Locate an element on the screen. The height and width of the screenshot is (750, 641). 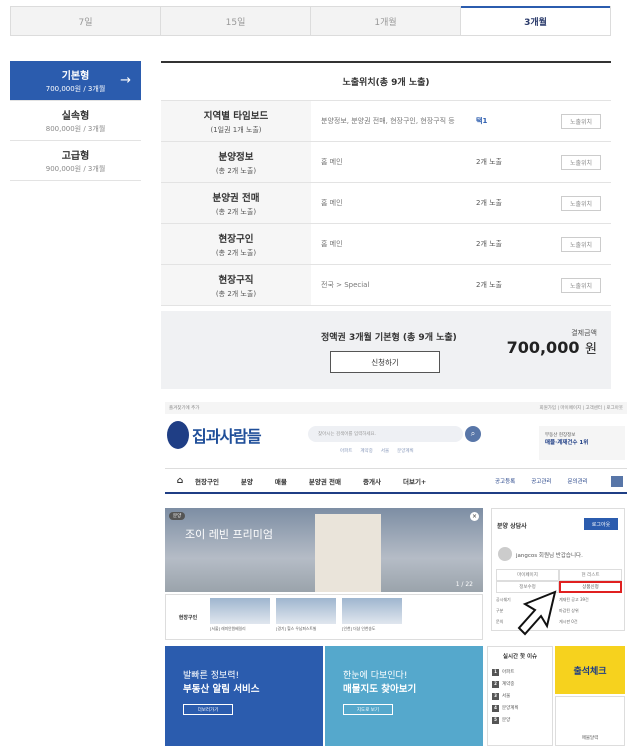
attendance-banner: 출석체크 is located at coordinates (590, 670).